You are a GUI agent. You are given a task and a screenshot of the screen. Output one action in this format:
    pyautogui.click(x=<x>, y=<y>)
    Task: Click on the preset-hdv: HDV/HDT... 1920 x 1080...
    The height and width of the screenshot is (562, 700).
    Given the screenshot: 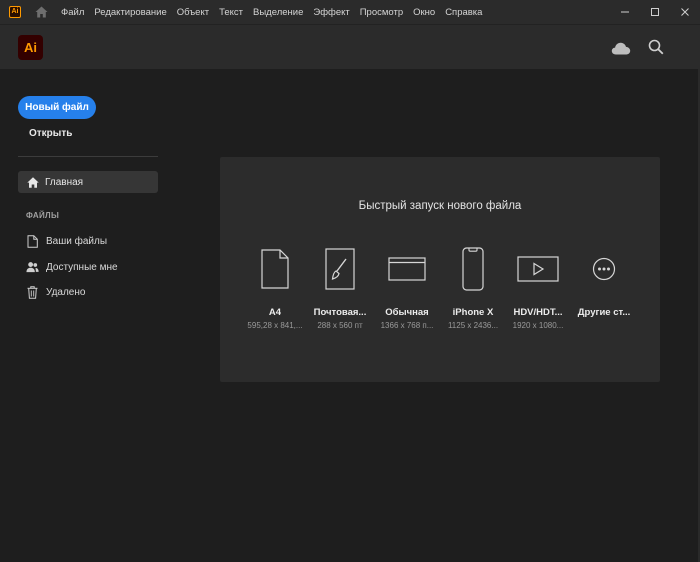 What is the action you would take?
    pyautogui.click(x=538, y=290)
    